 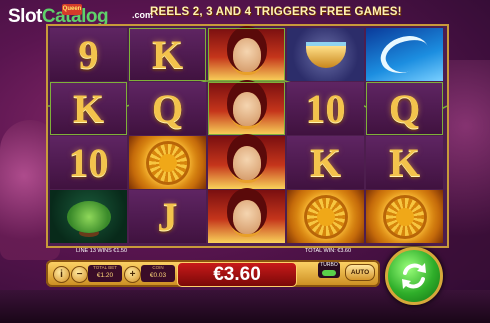 I want to click on game-logo-badge: Queen, so click(x=72, y=9).